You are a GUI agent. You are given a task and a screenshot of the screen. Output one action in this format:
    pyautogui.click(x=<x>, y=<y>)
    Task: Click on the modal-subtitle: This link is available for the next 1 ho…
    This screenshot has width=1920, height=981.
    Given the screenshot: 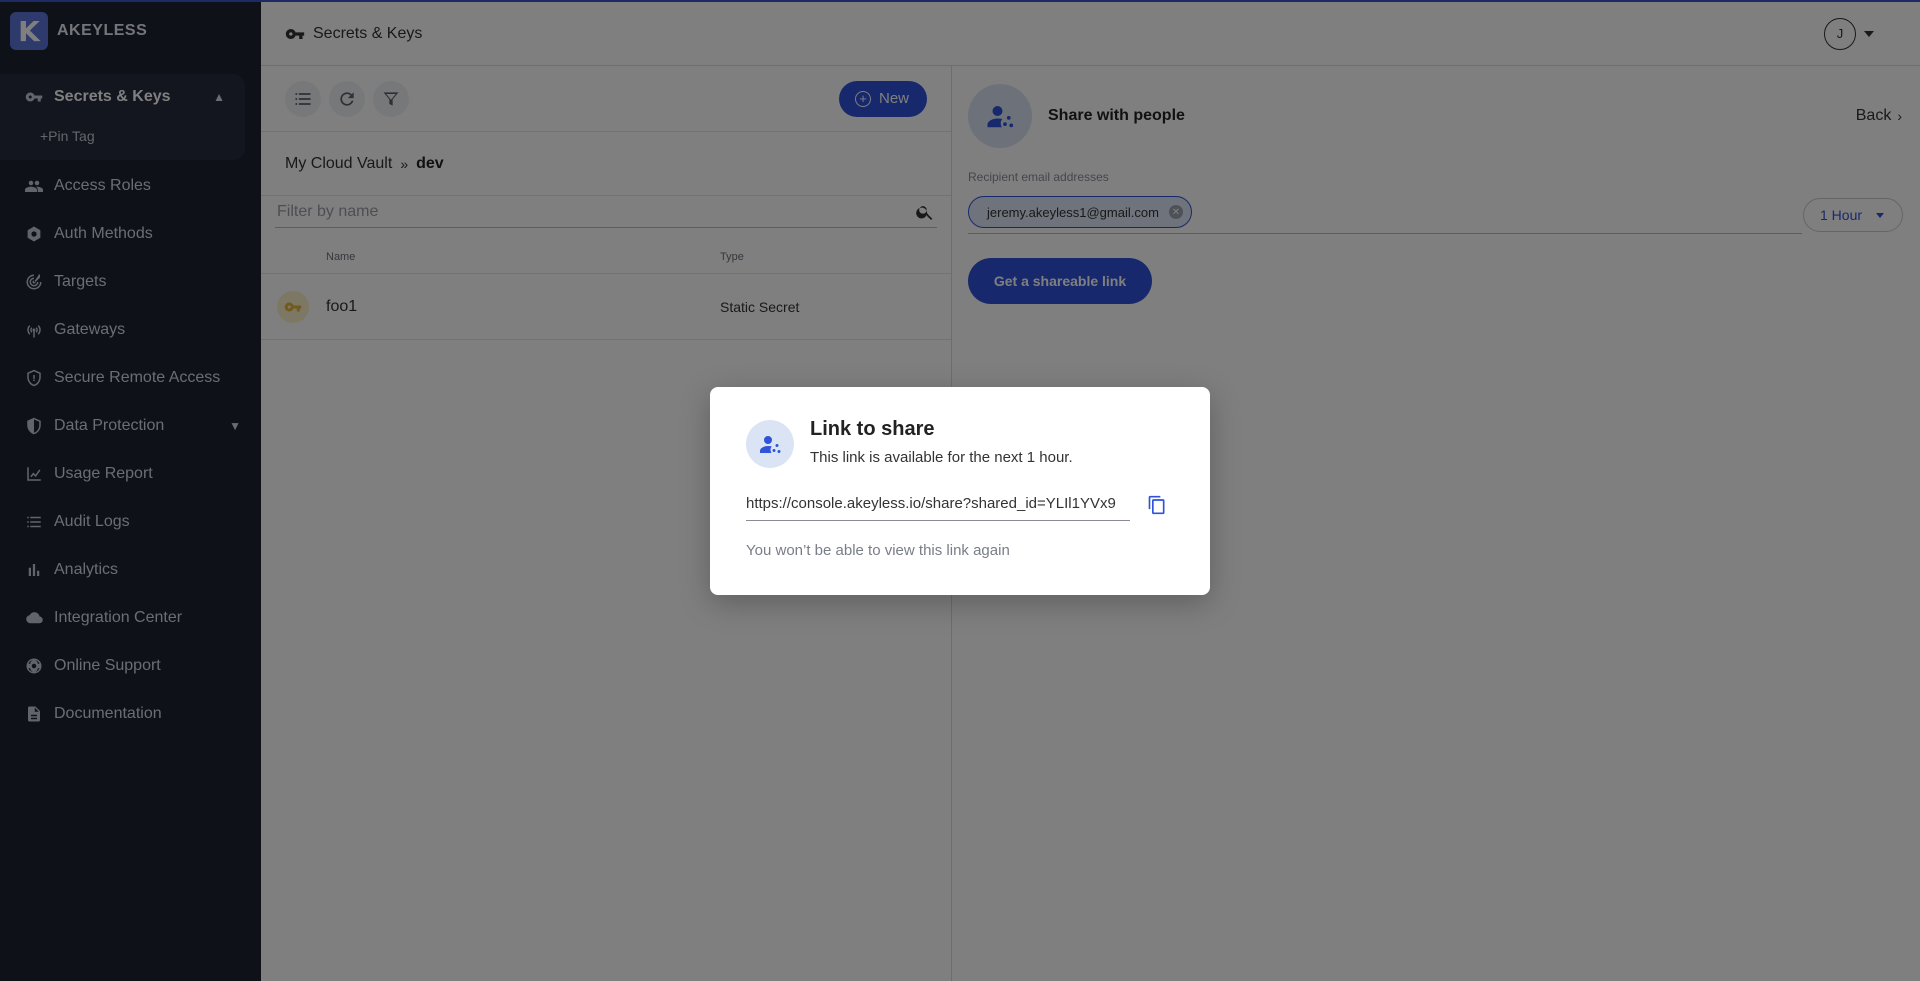 What is the action you would take?
    pyautogui.click(x=941, y=457)
    